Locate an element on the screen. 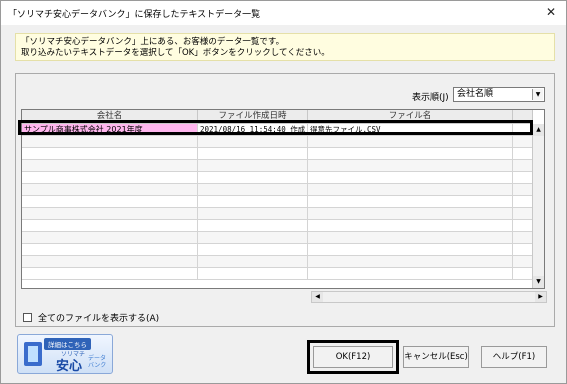  grid-header: 会社名 ファイル作成日時 ファイル名 is located at coordinates (277, 117).